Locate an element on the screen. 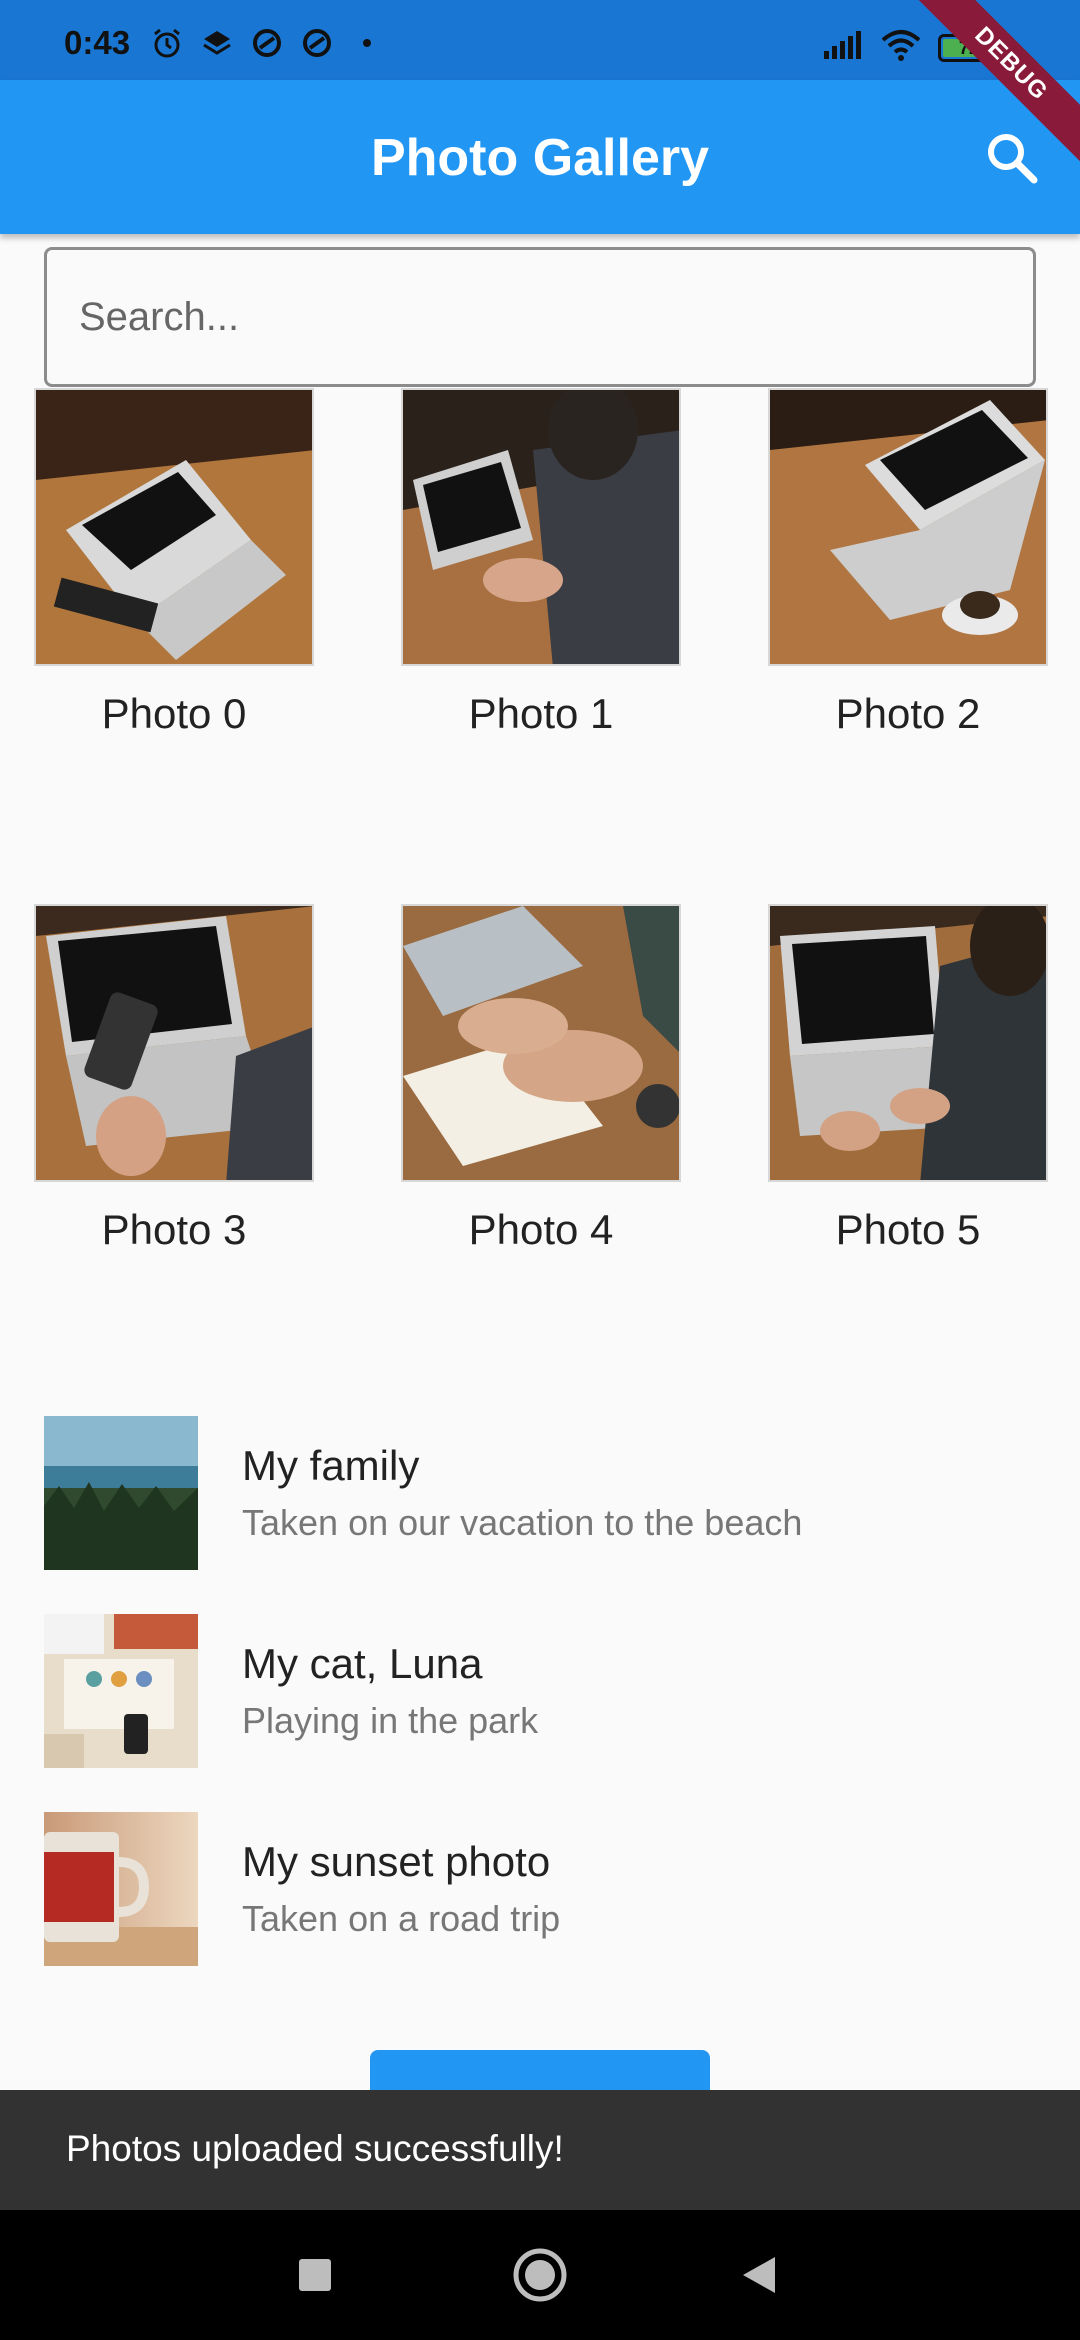 Image resolution: width=1080 pixels, height=2340 pixels. list-item: My cat, Luna Playing in the park is located at coordinates (544, 1692).